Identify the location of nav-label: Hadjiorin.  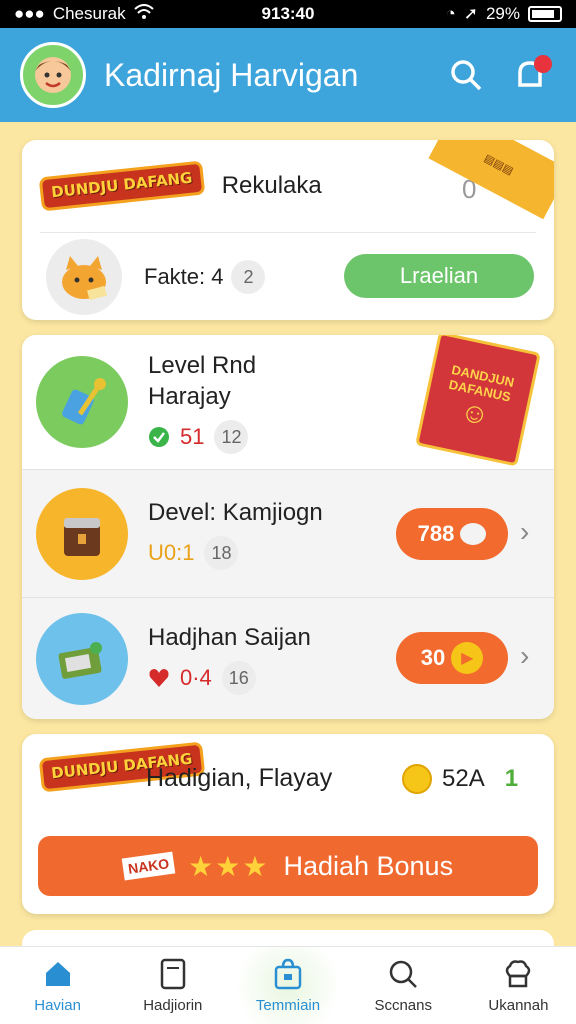
(173, 1005).